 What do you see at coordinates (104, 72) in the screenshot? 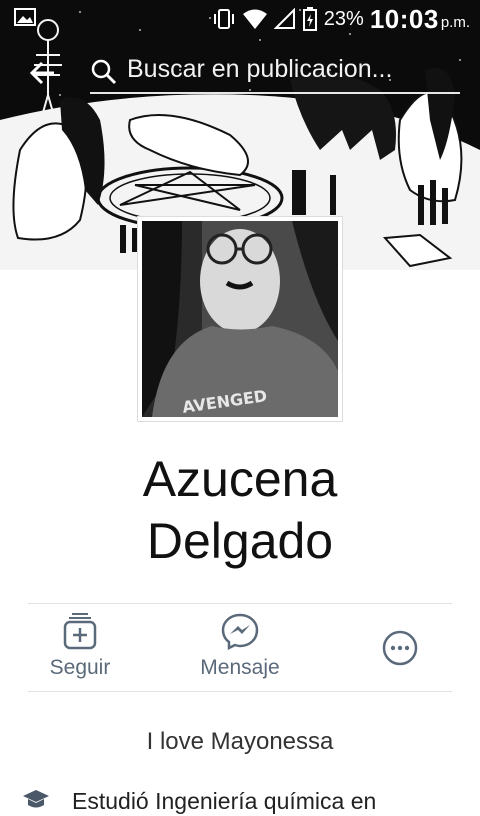
I see `search-icon` at bounding box center [104, 72].